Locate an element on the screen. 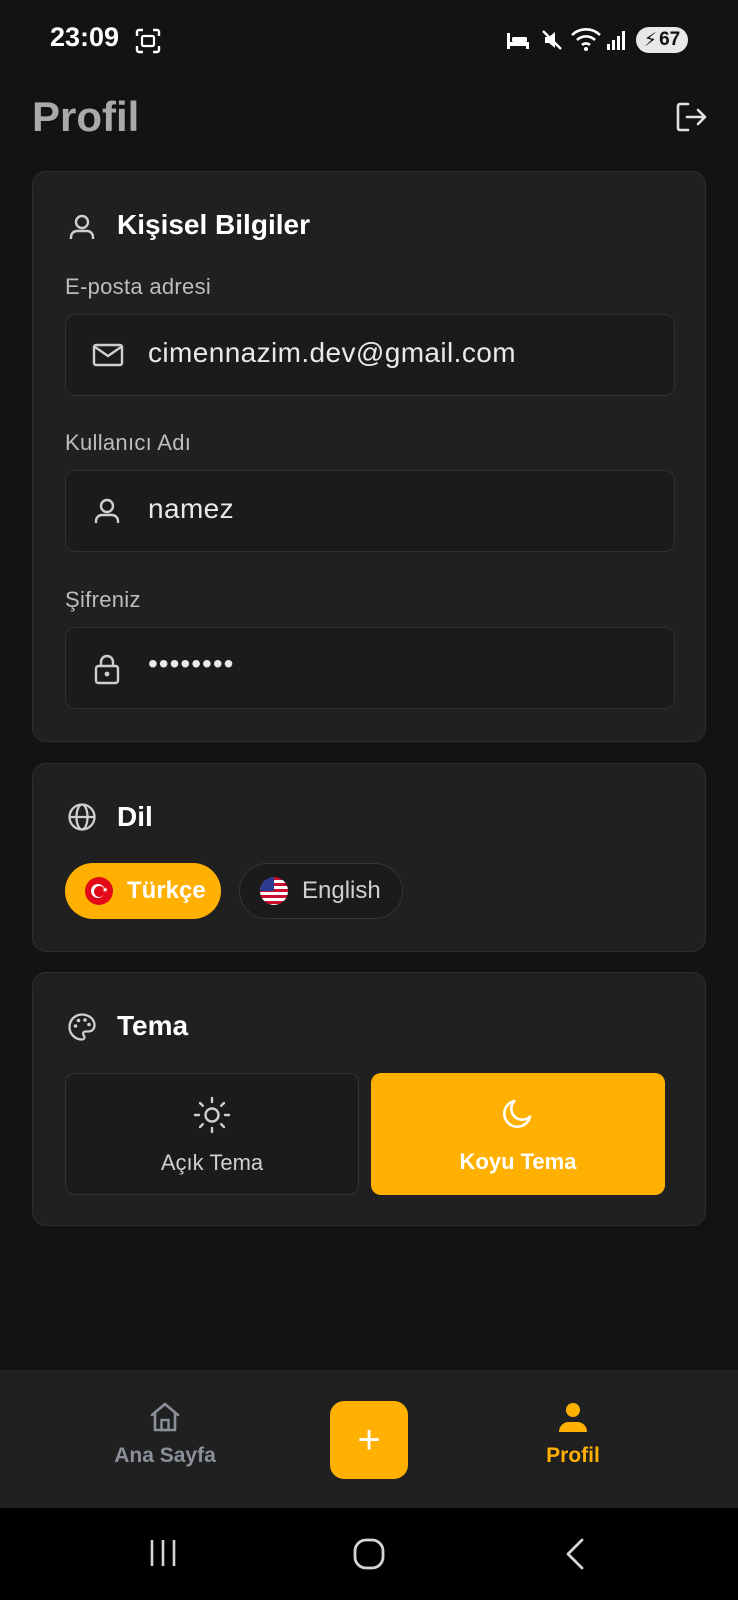 The image size is (738, 1600). language-title: Dil is located at coordinates (135, 816).